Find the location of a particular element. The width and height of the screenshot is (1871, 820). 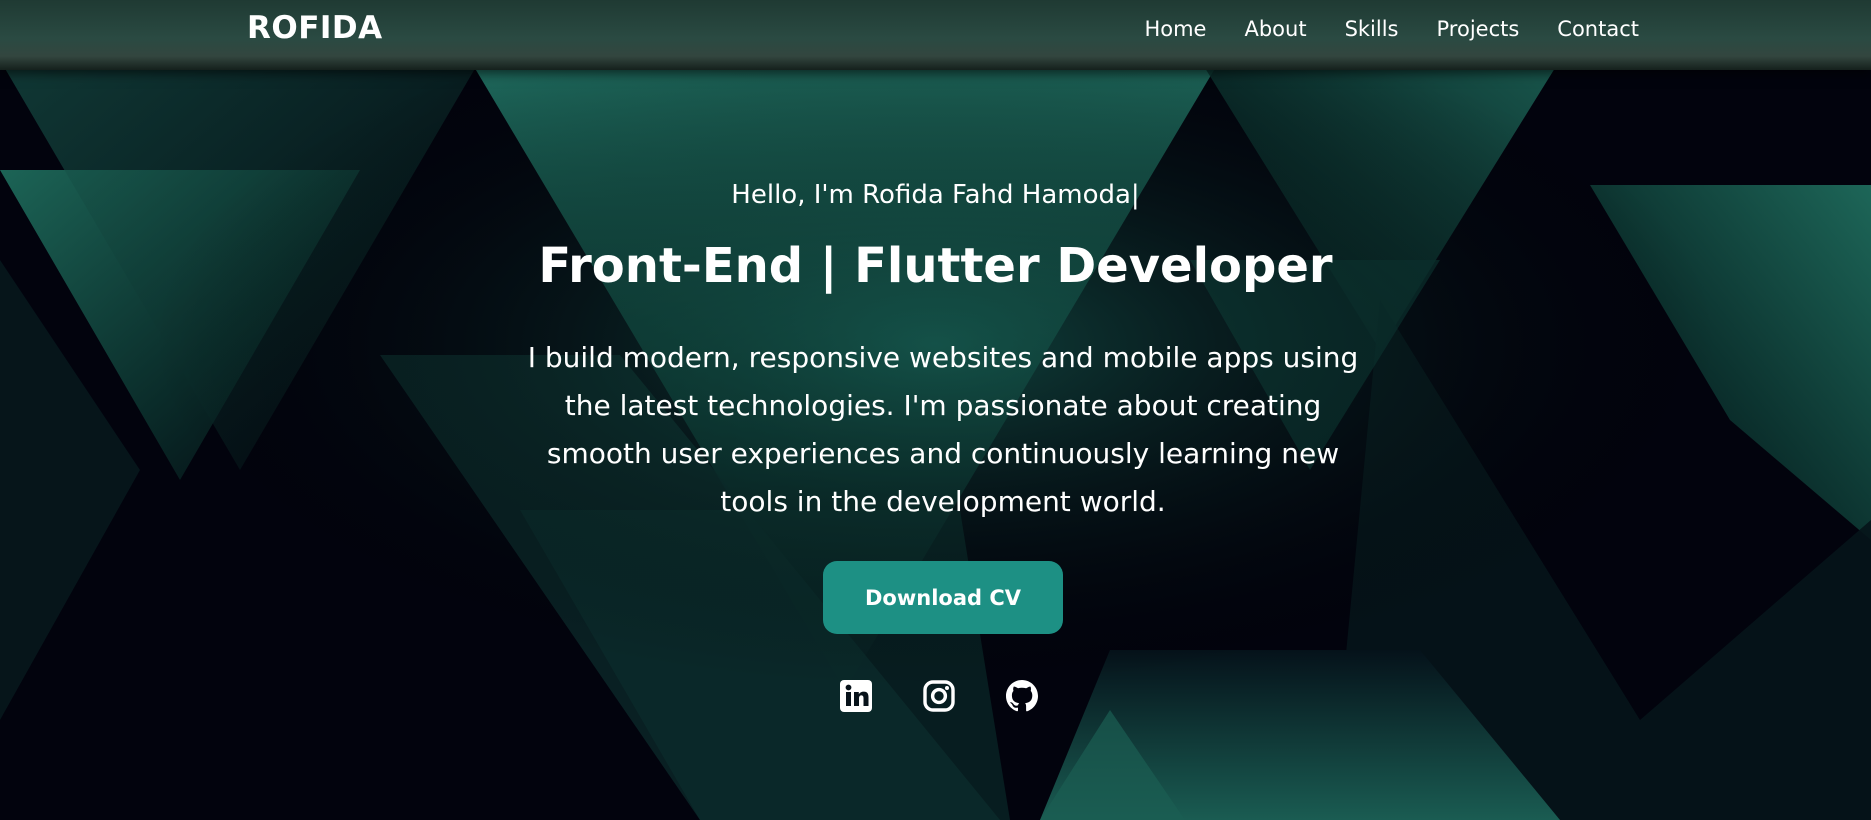

linkedin-icon is located at coordinates (856, 696).